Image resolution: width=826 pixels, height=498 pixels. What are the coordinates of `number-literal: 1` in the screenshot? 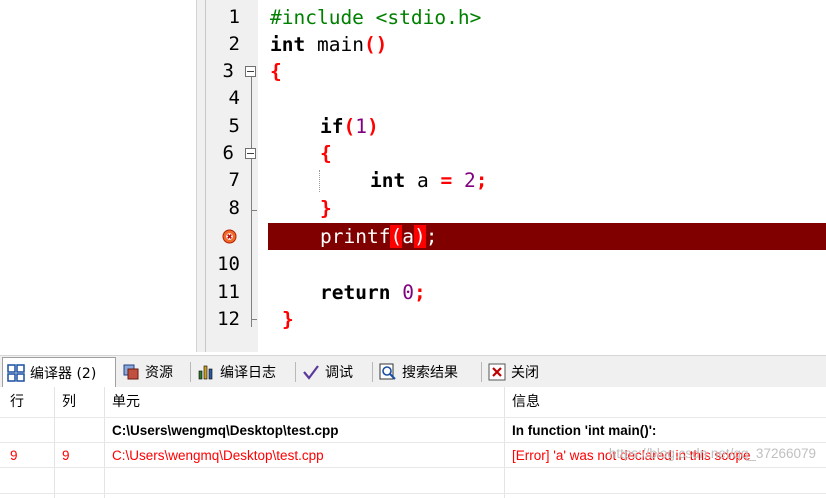 It's located at (361, 126).